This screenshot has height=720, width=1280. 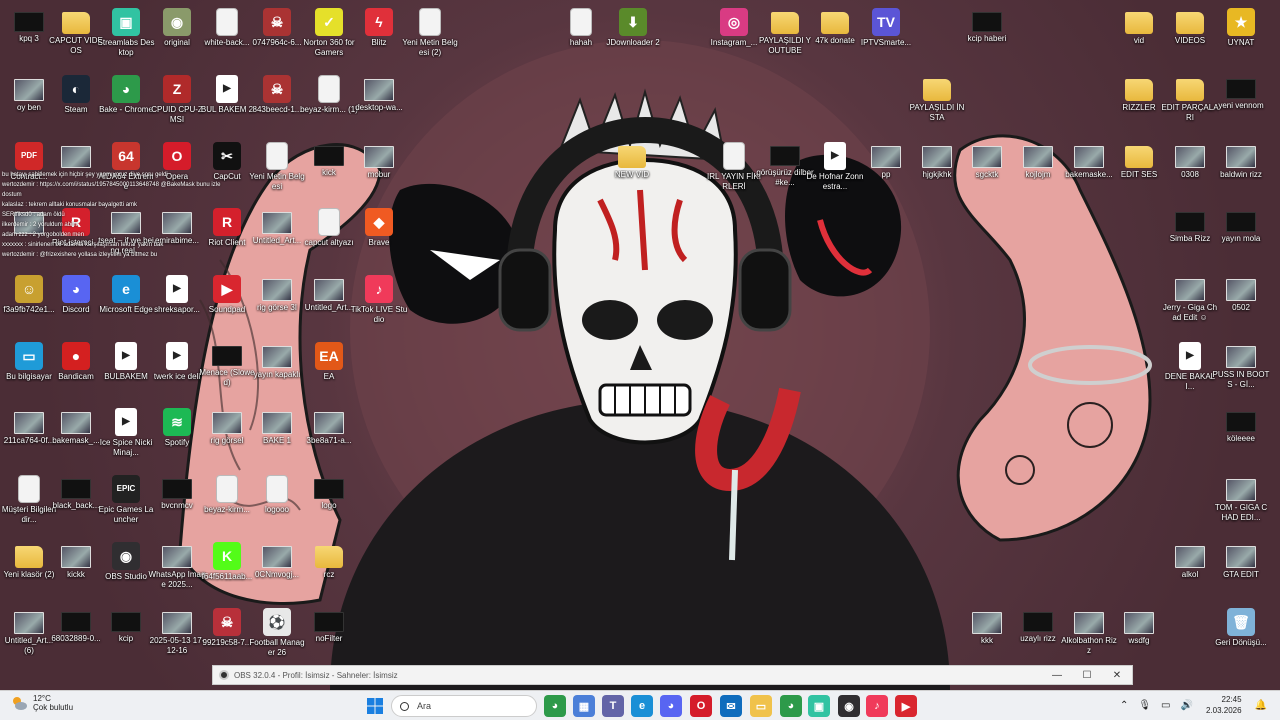 What do you see at coordinates (1241, 28) in the screenshot?
I see `desktop-icon: ★ UYNAT` at bounding box center [1241, 28].